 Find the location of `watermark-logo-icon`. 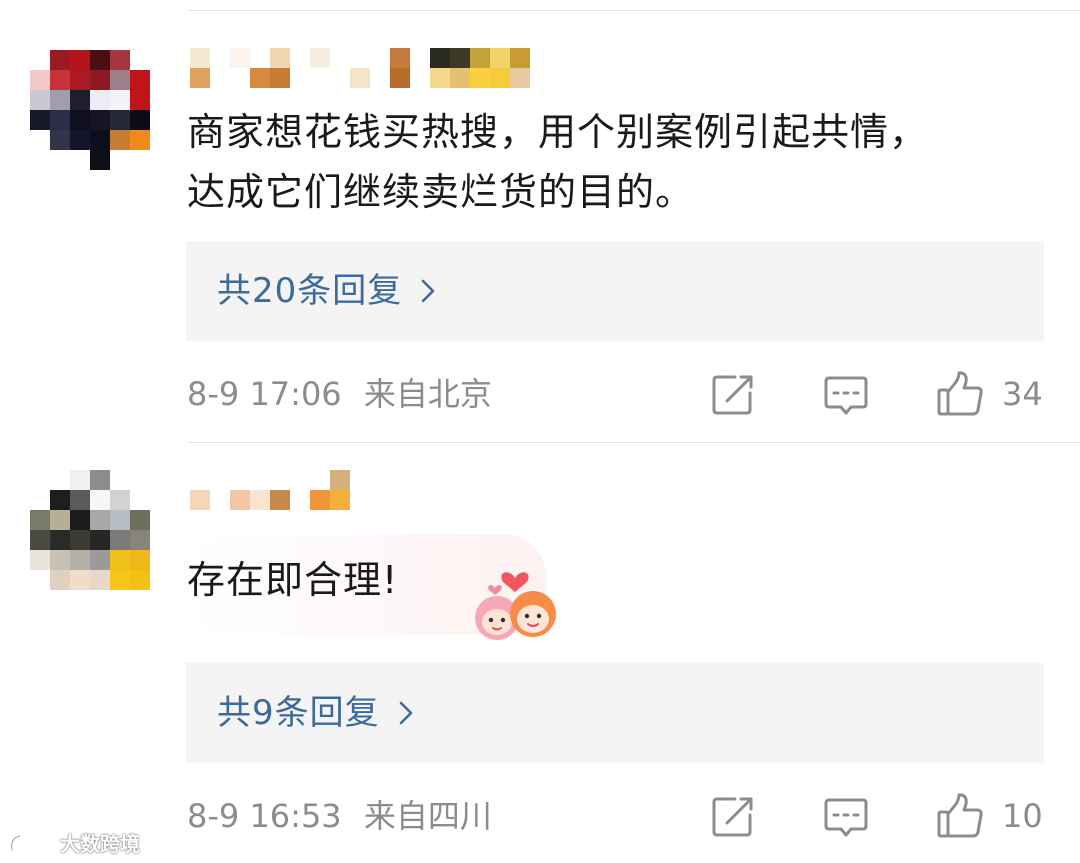

watermark-logo-icon is located at coordinates (30, 842).